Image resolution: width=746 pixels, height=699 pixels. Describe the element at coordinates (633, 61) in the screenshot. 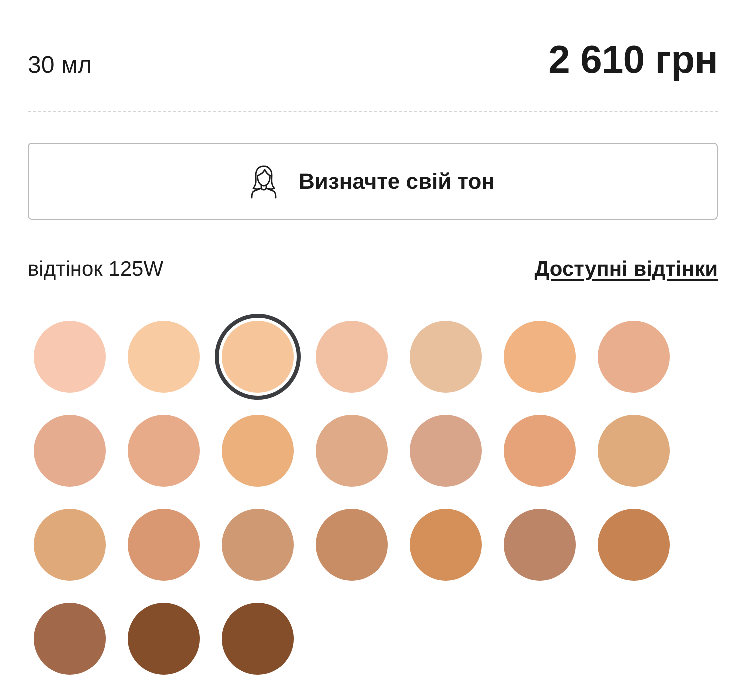

I see `price: 2 610 грн` at that location.